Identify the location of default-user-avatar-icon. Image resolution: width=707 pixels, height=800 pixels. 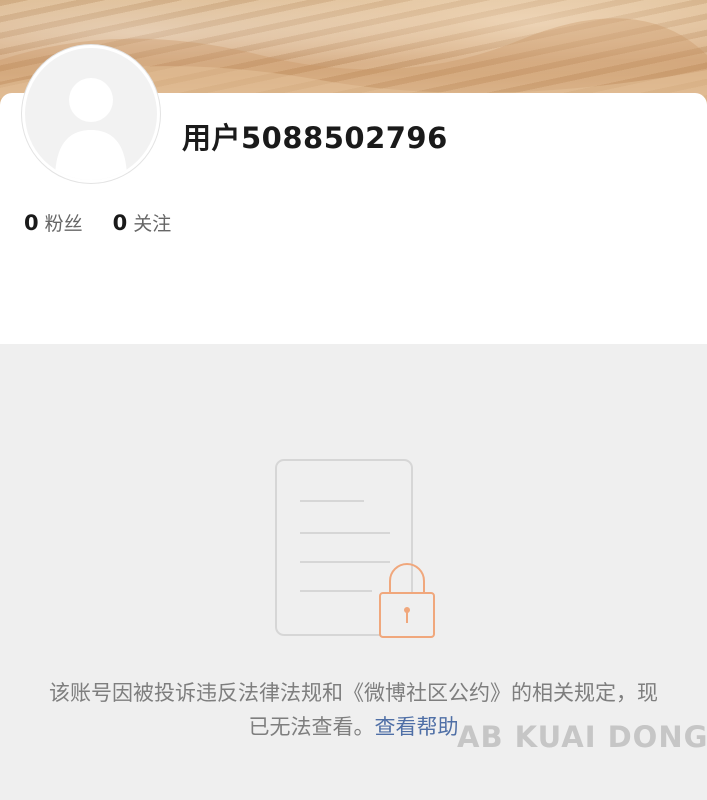
(91, 129).